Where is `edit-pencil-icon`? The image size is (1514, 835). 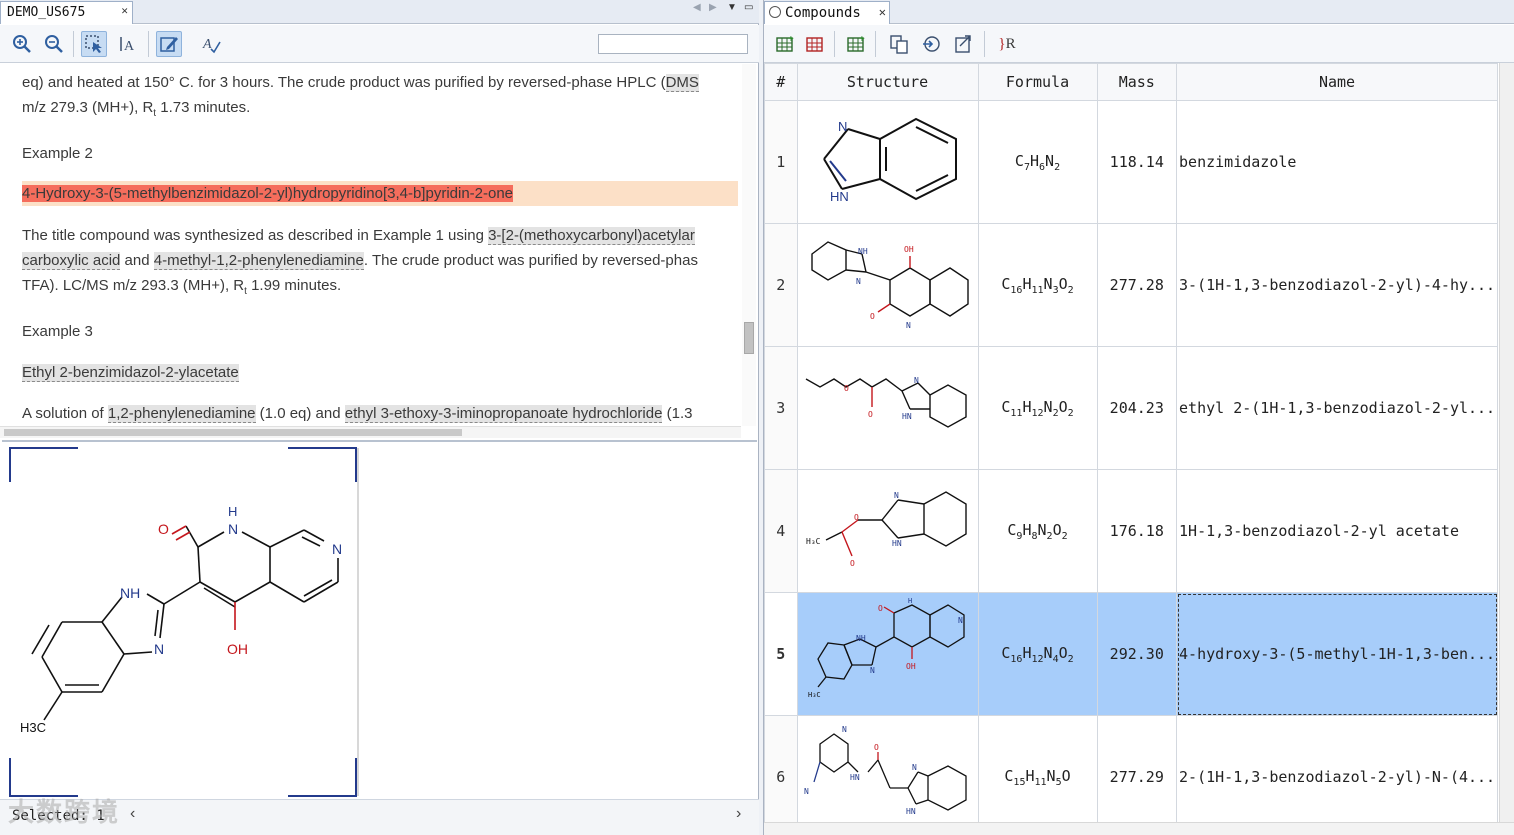 edit-pencil-icon is located at coordinates (169, 44).